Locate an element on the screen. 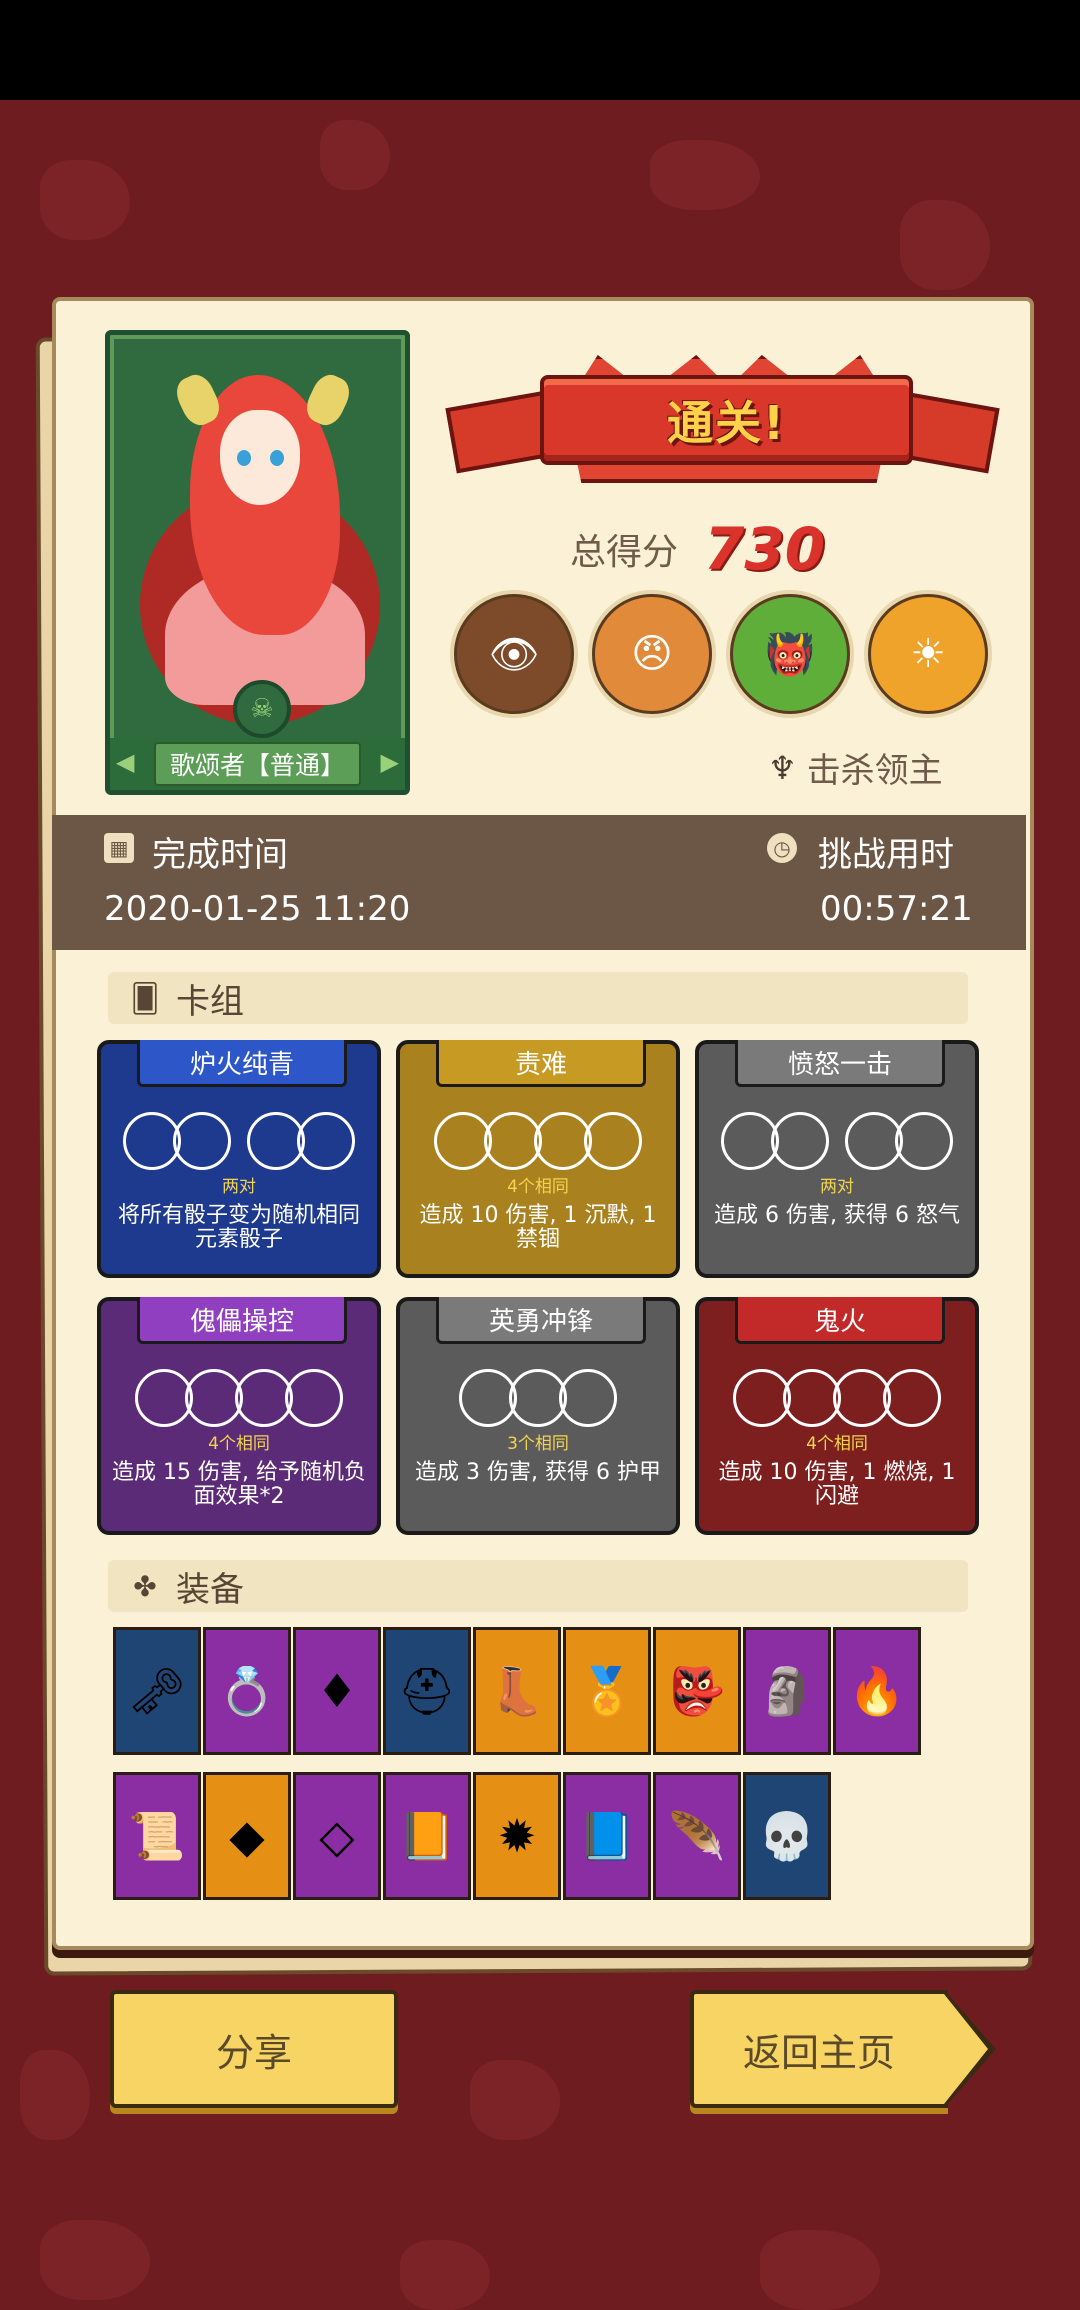  card-title: 鬼火 is located at coordinates (840, 1320).